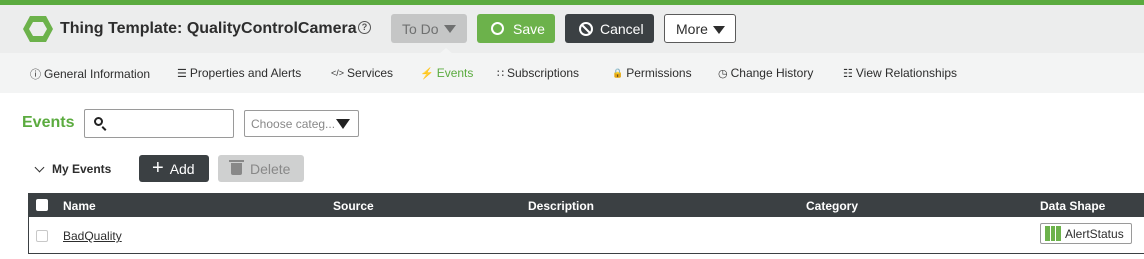 This screenshot has width=1144, height=259. Describe the element at coordinates (1053, 233) in the screenshot. I see `data-shape-icon` at that location.